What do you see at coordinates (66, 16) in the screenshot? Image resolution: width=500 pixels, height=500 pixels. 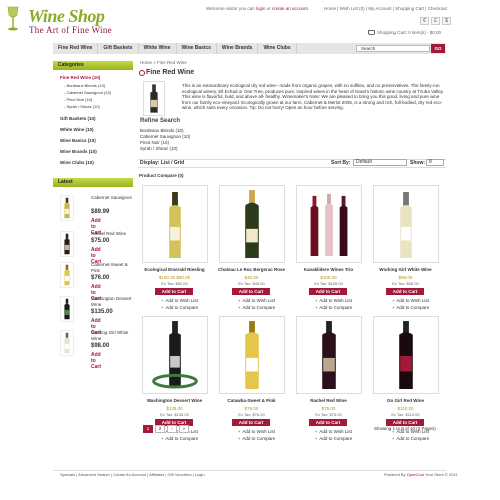 I see `logo-title: Wine Shop` at bounding box center [66, 16].